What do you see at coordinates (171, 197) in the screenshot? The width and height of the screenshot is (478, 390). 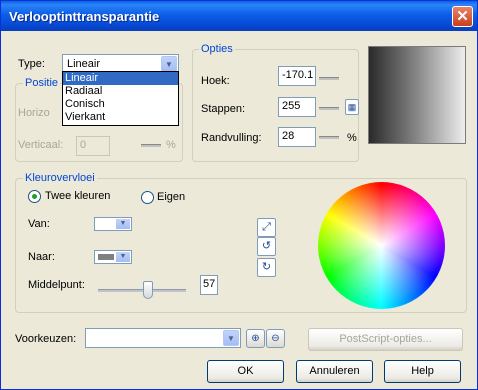 I see `eigen-label: Eigen` at bounding box center [171, 197].